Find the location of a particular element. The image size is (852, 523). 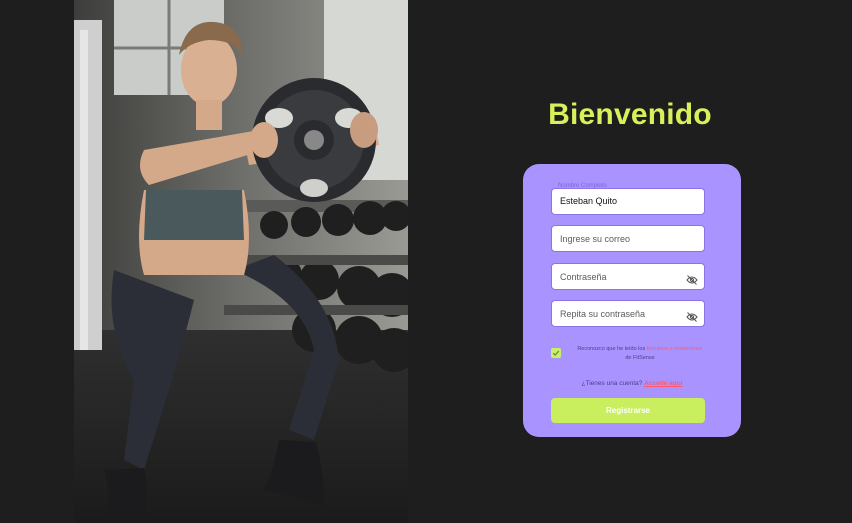

full-name-value: Esteban Quito is located at coordinates (589, 201).